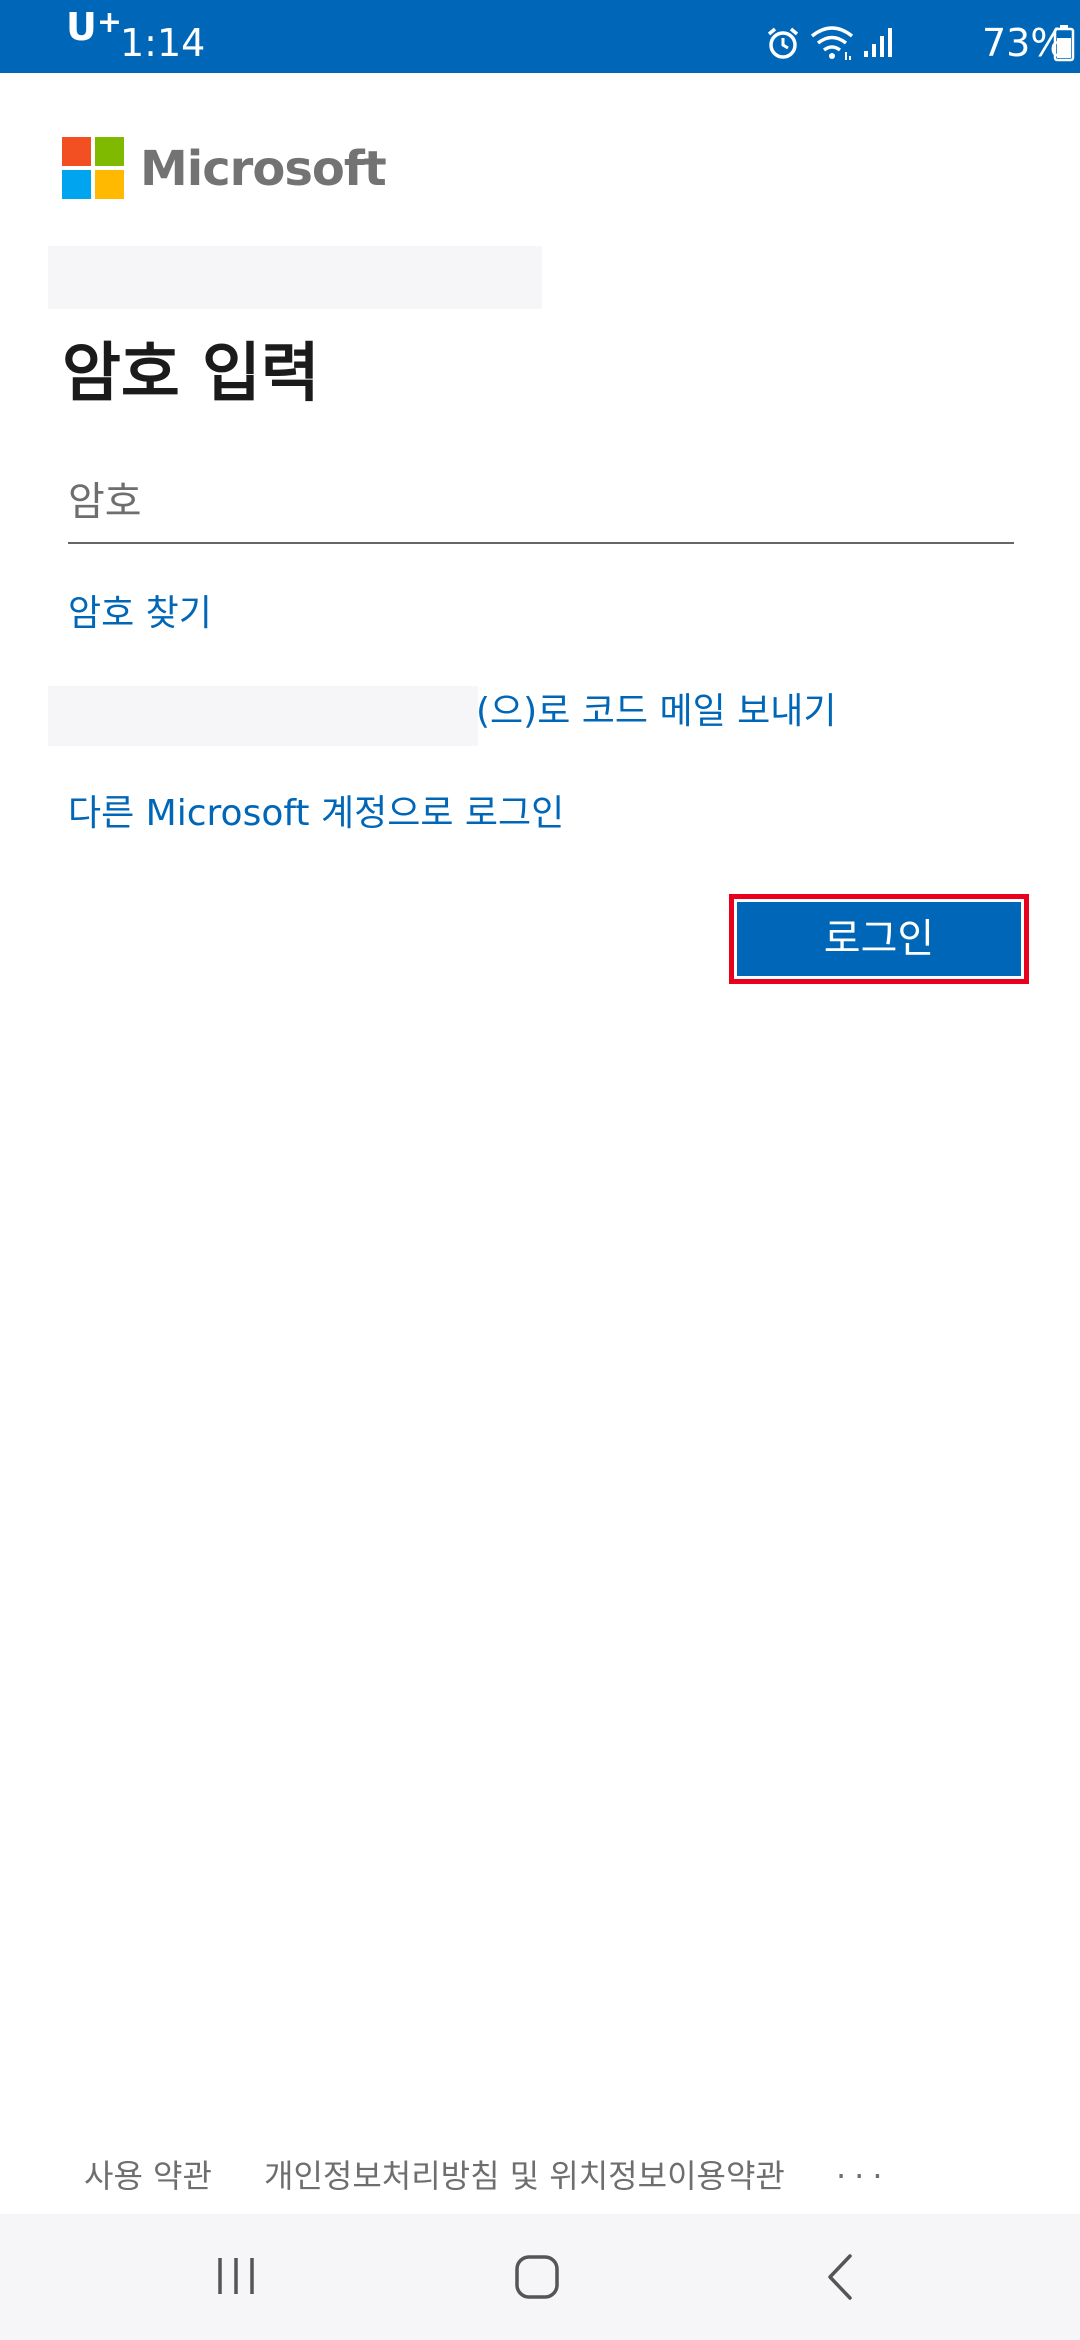 This screenshot has height=2340, width=1080. I want to click on account-email-redacted, so click(295, 277).